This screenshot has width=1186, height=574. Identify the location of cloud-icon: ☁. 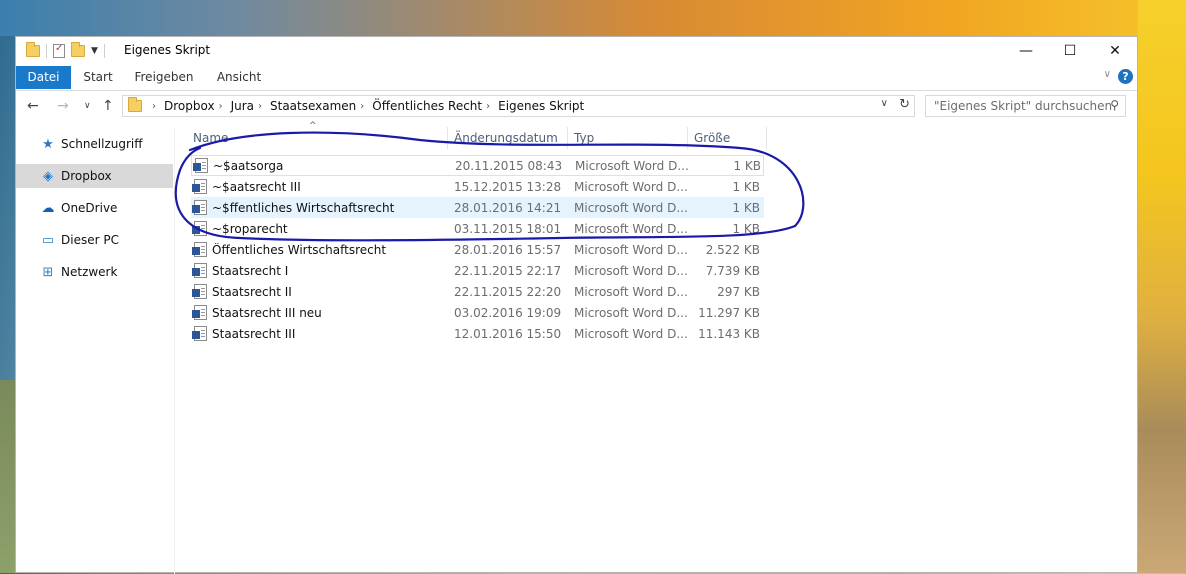
(48, 208).